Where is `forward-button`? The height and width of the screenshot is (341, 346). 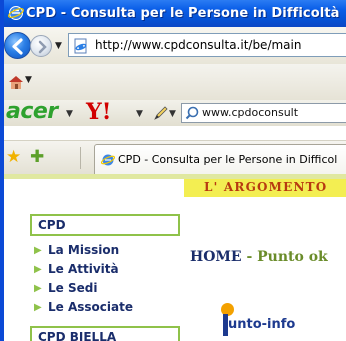 forward-button is located at coordinates (41, 46).